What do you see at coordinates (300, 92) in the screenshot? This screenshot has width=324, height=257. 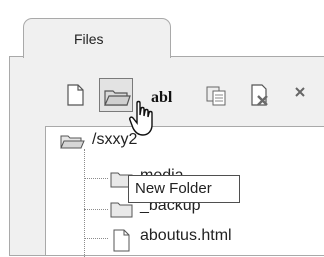 I see `more-icon` at bounding box center [300, 92].